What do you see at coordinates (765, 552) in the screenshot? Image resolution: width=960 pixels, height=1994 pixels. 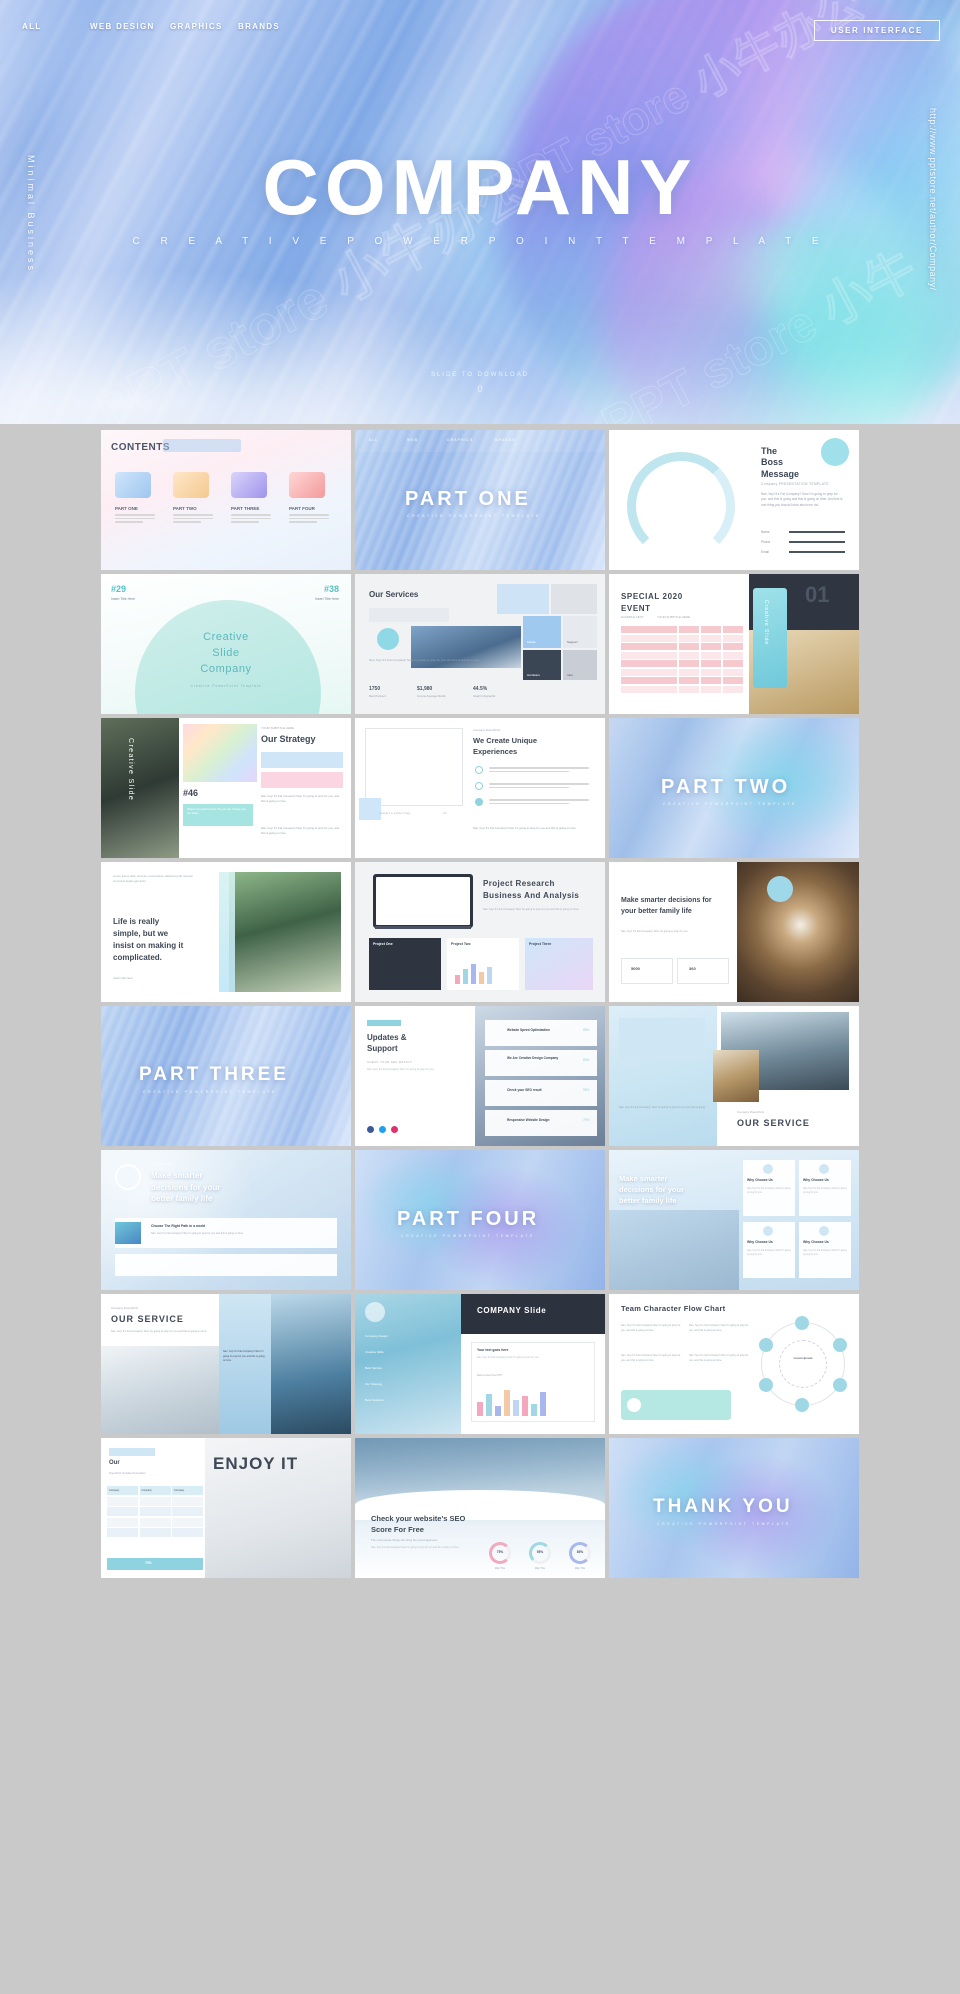 I see `field-label: Email` at bounding box center [765, 552].